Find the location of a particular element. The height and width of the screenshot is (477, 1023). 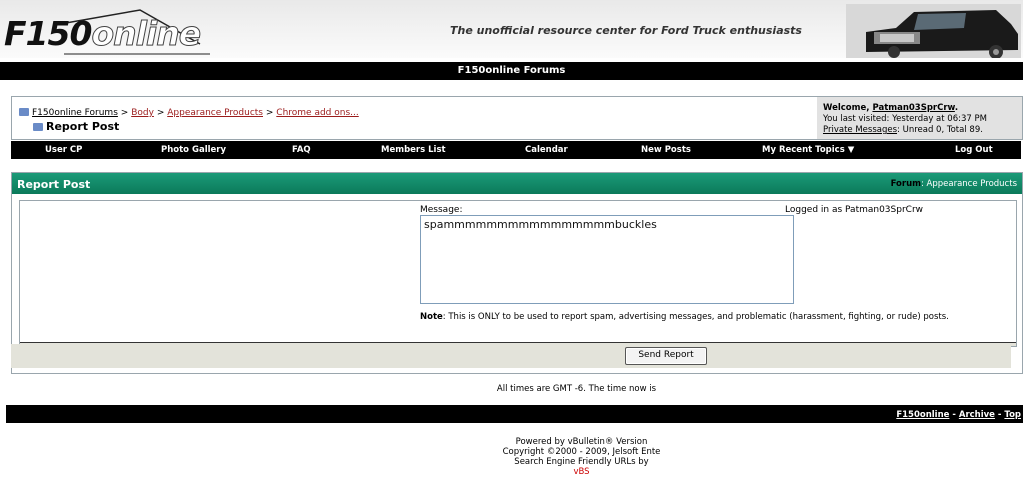

nav-calendar: Calendar is located at coordinates (546, 150).